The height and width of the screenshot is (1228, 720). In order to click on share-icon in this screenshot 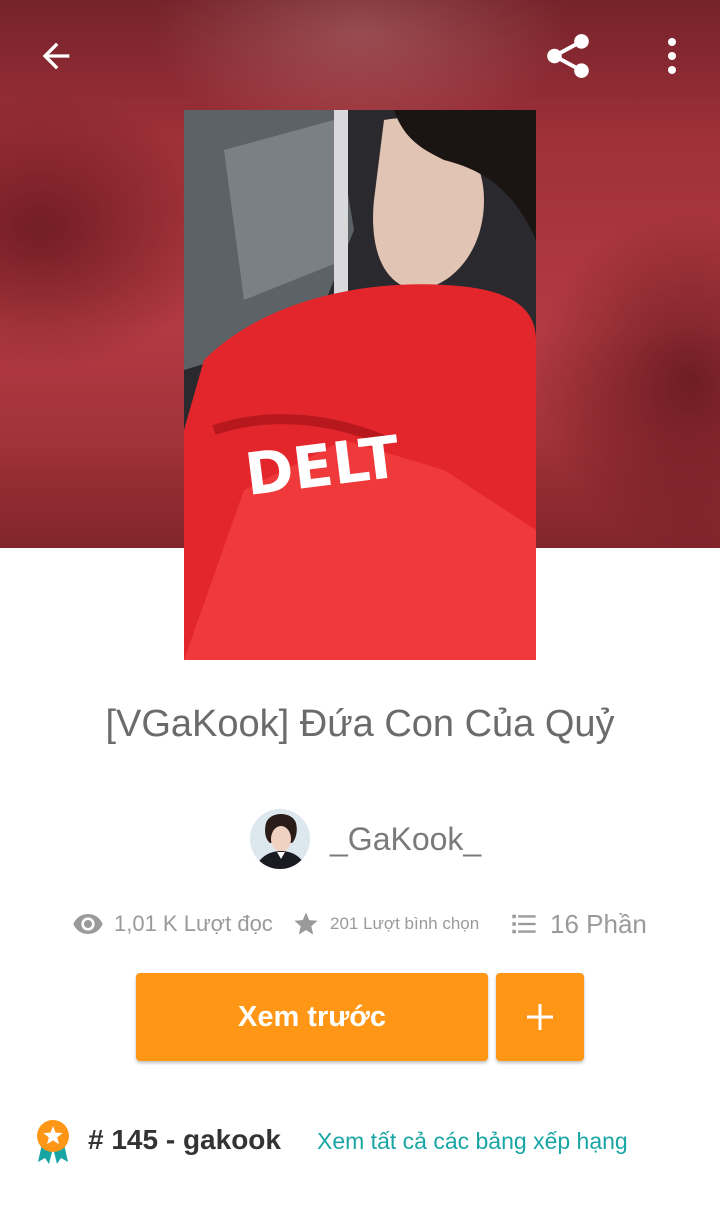, I will do `click(568, 56)`.